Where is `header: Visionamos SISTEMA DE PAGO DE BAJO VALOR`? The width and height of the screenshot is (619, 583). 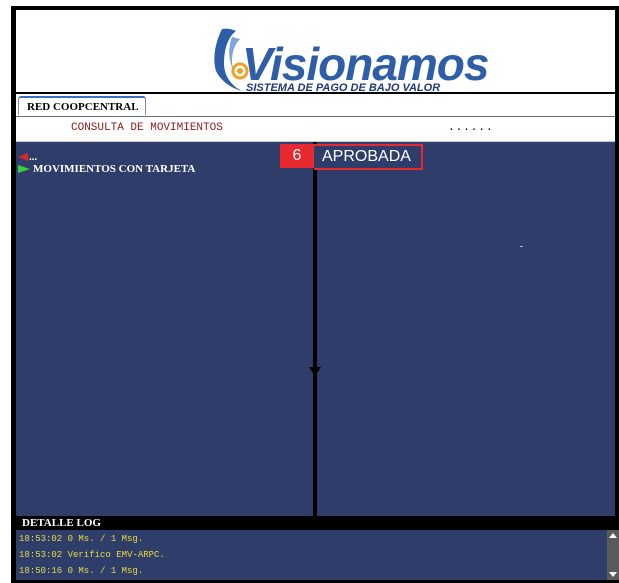 header: Visionamos SISTEMA DE PAGO DE BAJO VALOR is located at coordinates (315, 52).